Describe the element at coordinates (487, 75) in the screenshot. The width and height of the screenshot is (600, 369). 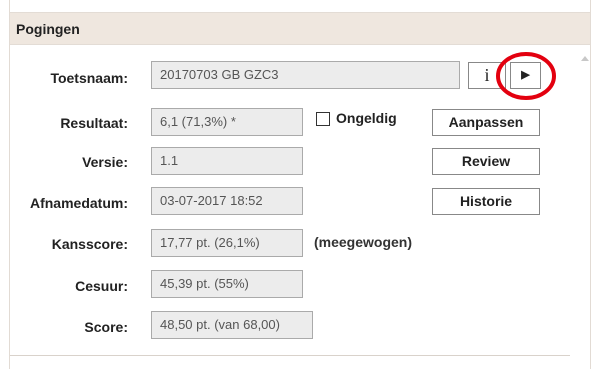
I see `info-icon: i` at that location.